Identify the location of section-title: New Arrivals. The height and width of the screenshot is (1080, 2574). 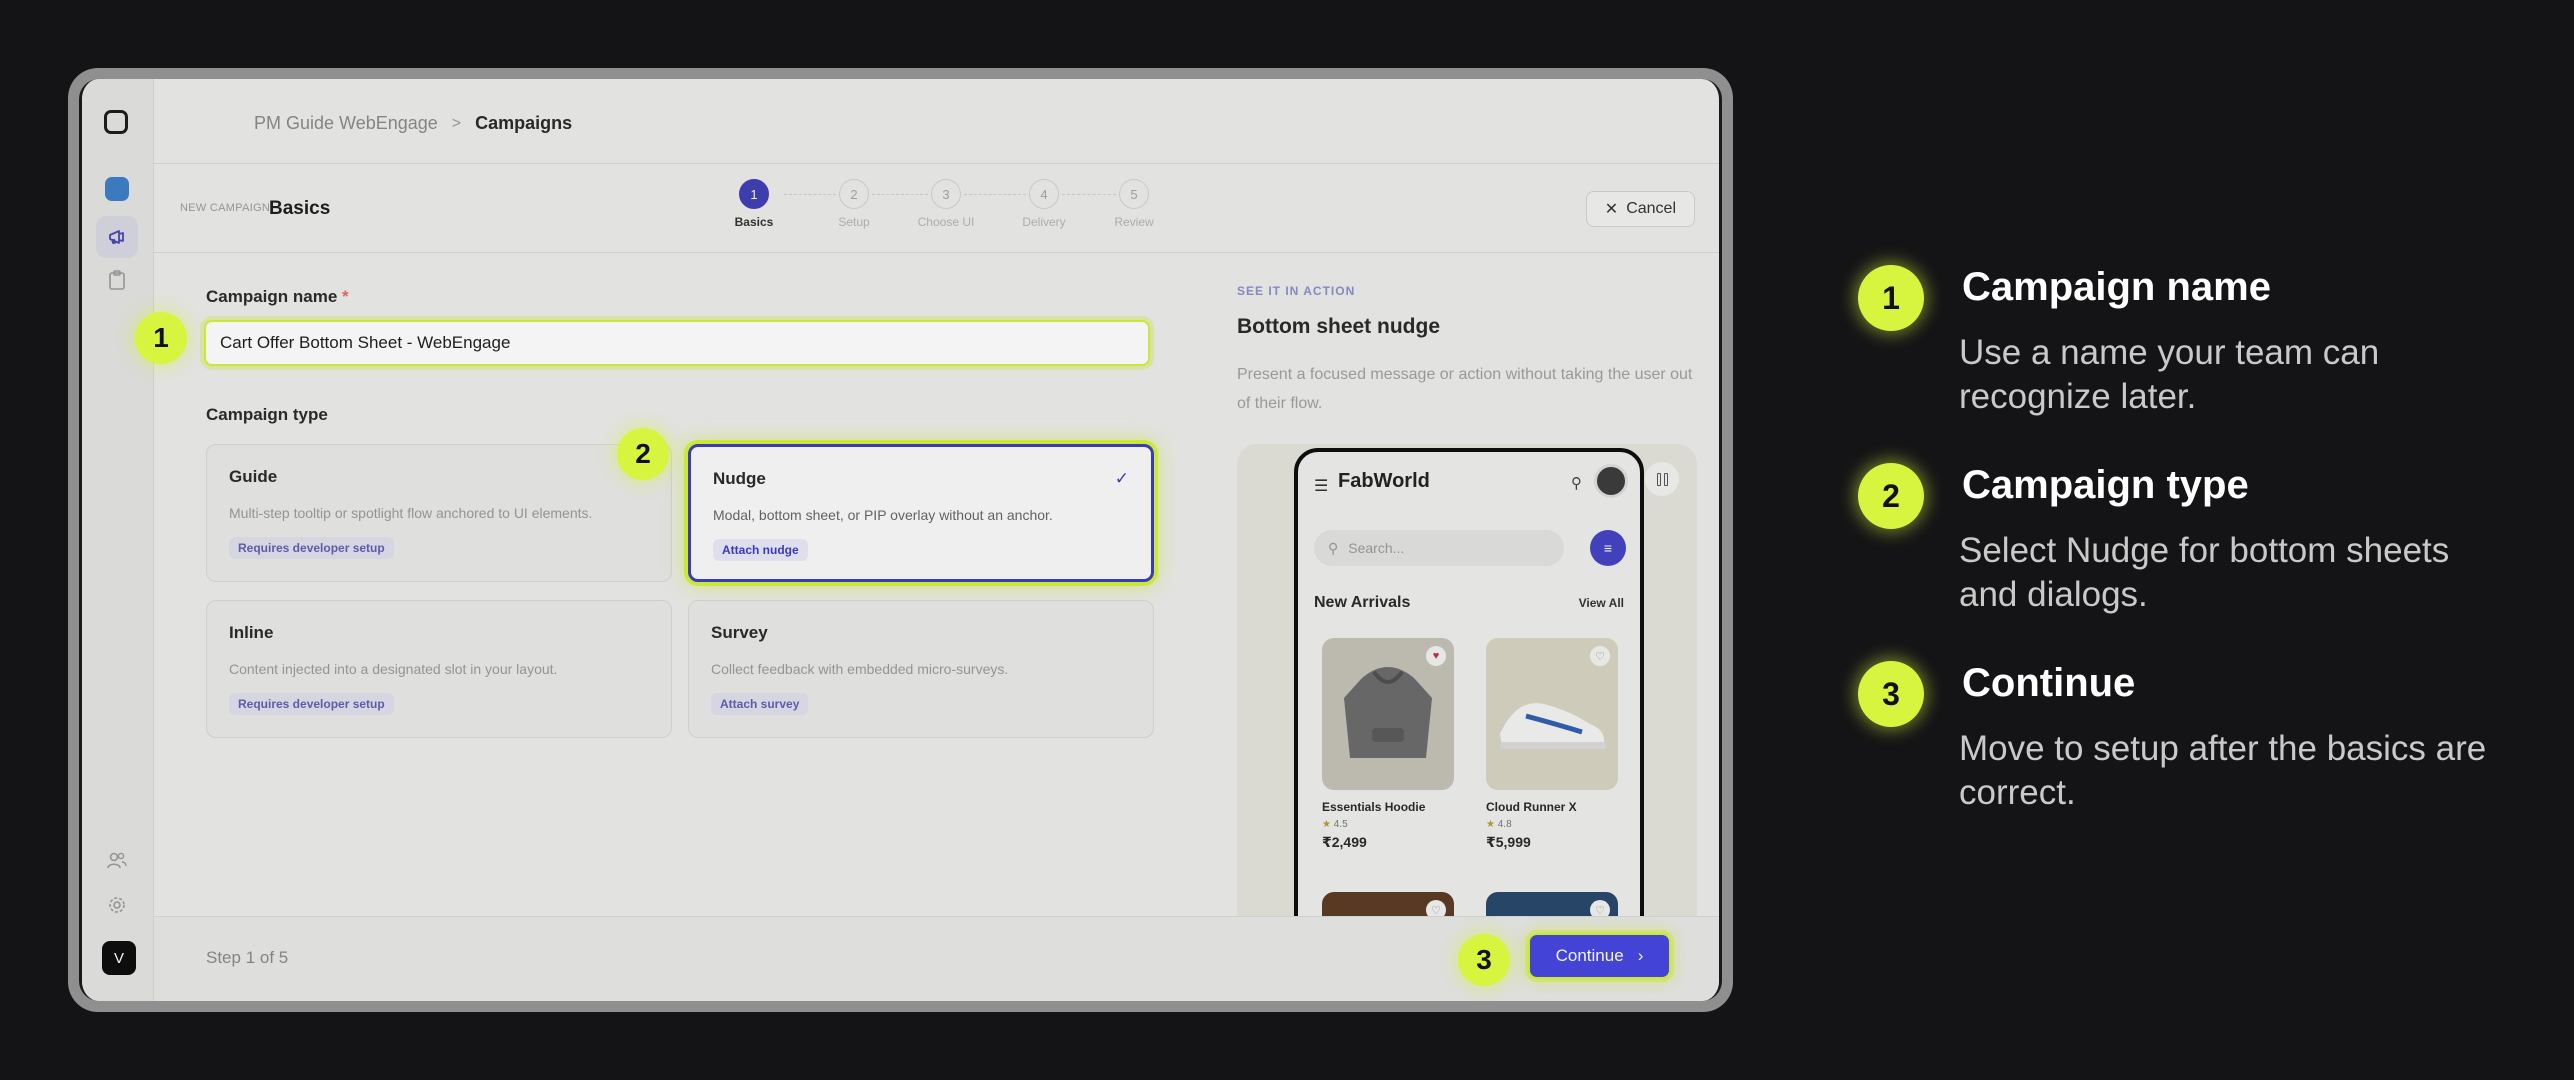
(1362, 602).